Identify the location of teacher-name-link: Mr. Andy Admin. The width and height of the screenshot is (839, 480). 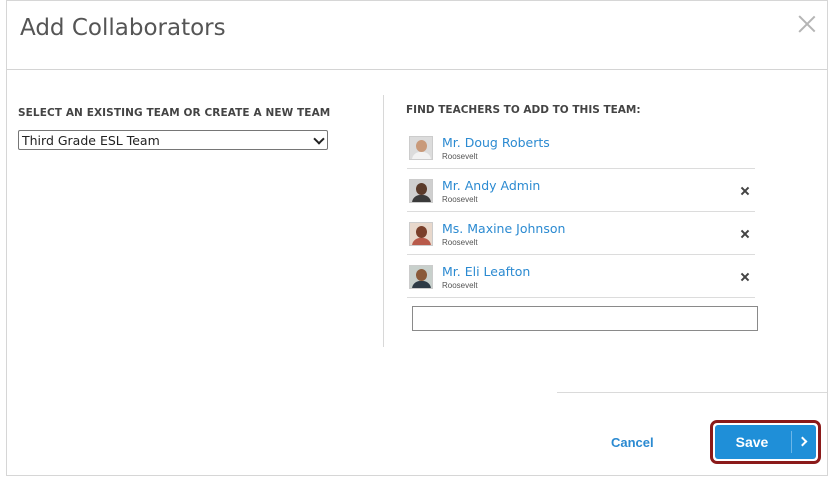
(491, 185).